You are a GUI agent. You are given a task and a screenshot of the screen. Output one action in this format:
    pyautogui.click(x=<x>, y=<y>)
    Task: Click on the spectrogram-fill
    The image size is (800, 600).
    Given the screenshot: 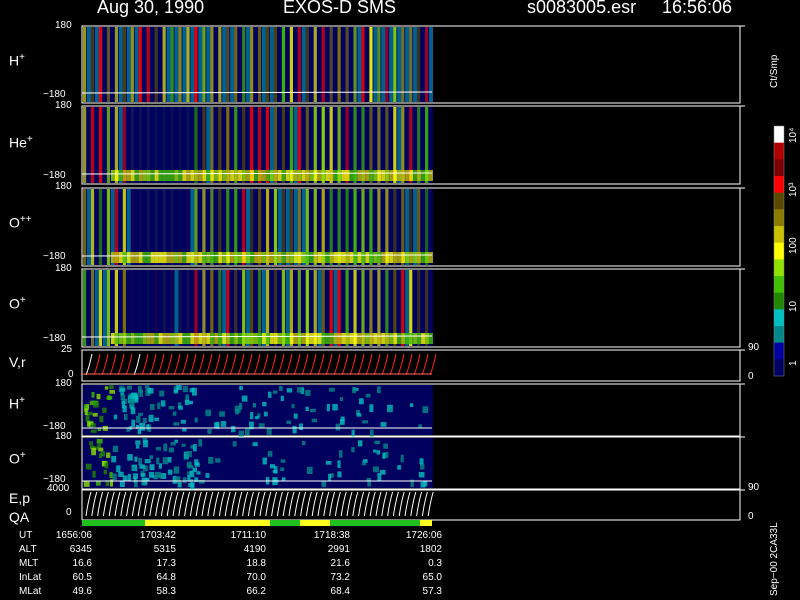 What is the action you would take?
    pyautogui.click(x=407, y=64)
    